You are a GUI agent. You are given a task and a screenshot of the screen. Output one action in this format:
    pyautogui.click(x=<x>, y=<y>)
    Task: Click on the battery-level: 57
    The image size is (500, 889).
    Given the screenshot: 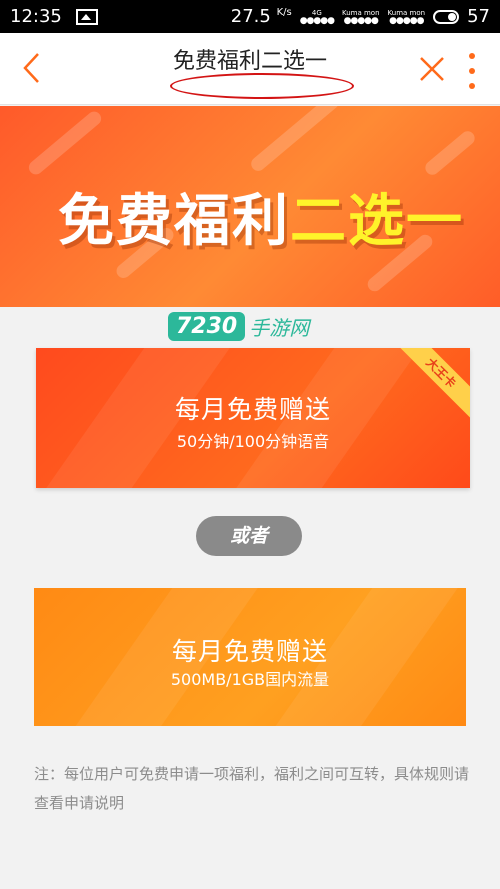 What is the action you would take?
    pyautogui.click(x=478, y=16)
    